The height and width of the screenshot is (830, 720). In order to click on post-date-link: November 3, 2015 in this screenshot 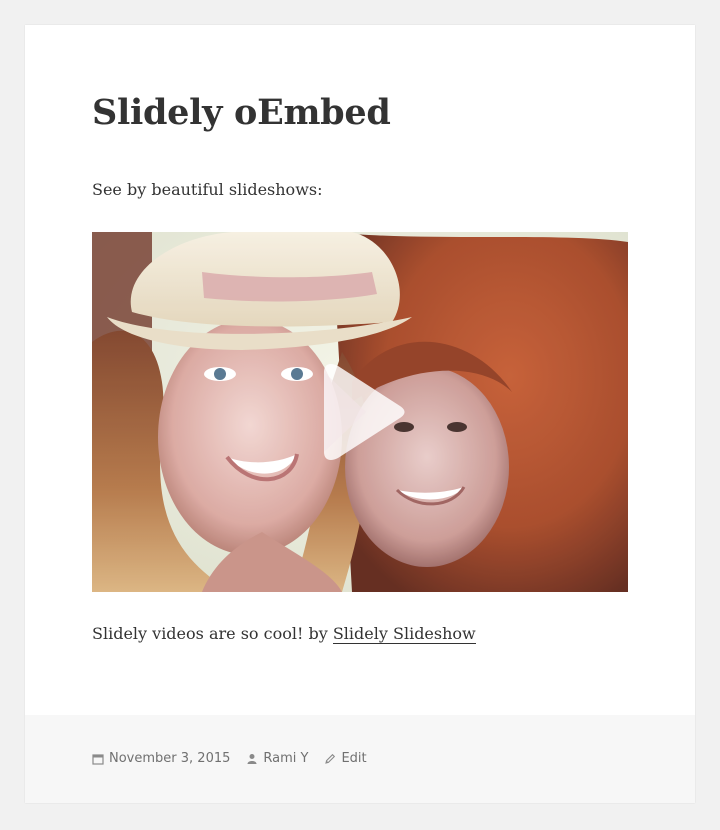, I will do `click(169, 759)`.